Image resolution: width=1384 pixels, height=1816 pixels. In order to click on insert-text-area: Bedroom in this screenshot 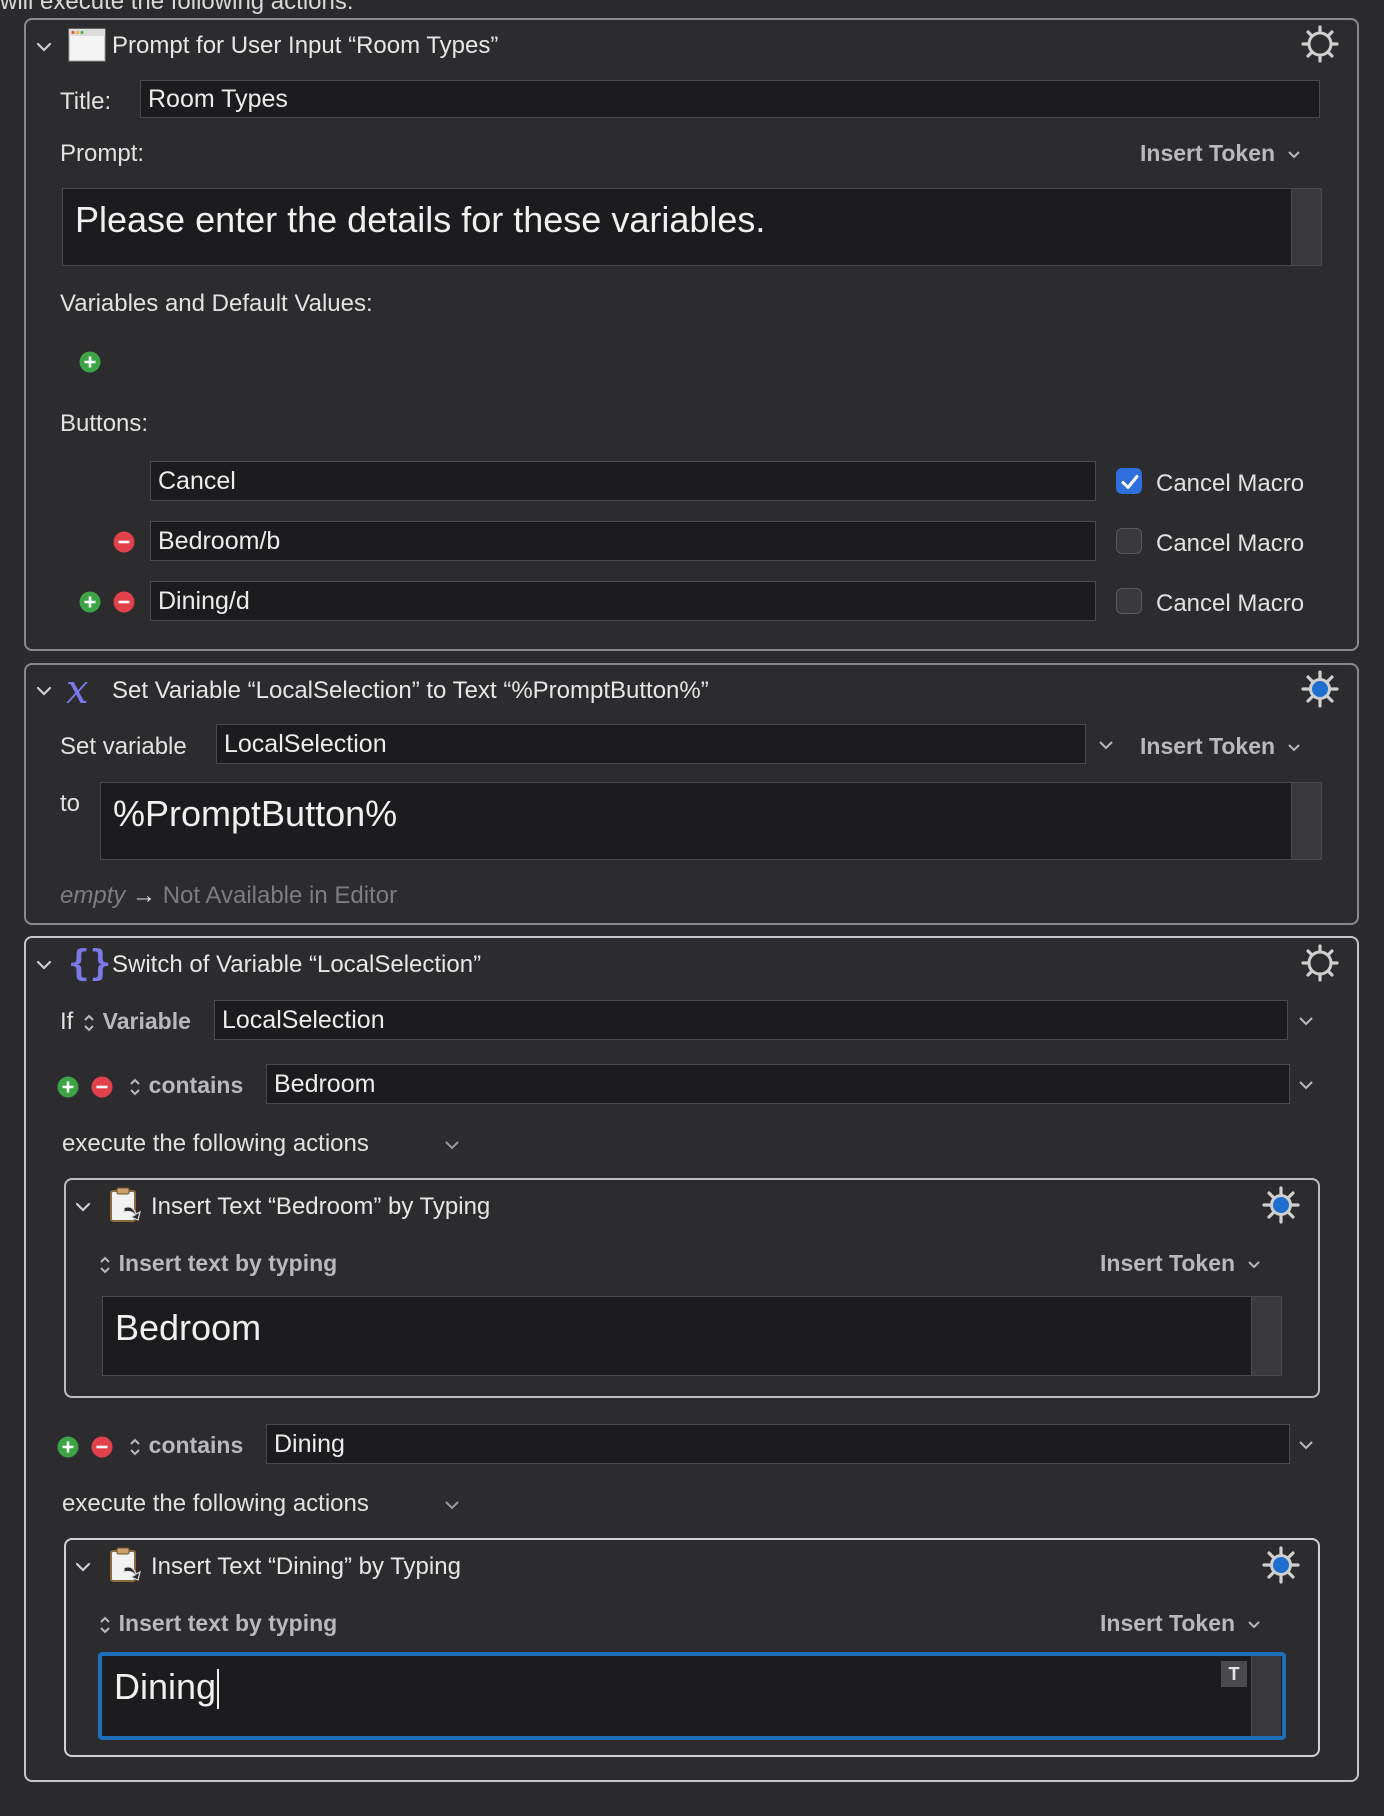, I will do `click(692, 1336)`.